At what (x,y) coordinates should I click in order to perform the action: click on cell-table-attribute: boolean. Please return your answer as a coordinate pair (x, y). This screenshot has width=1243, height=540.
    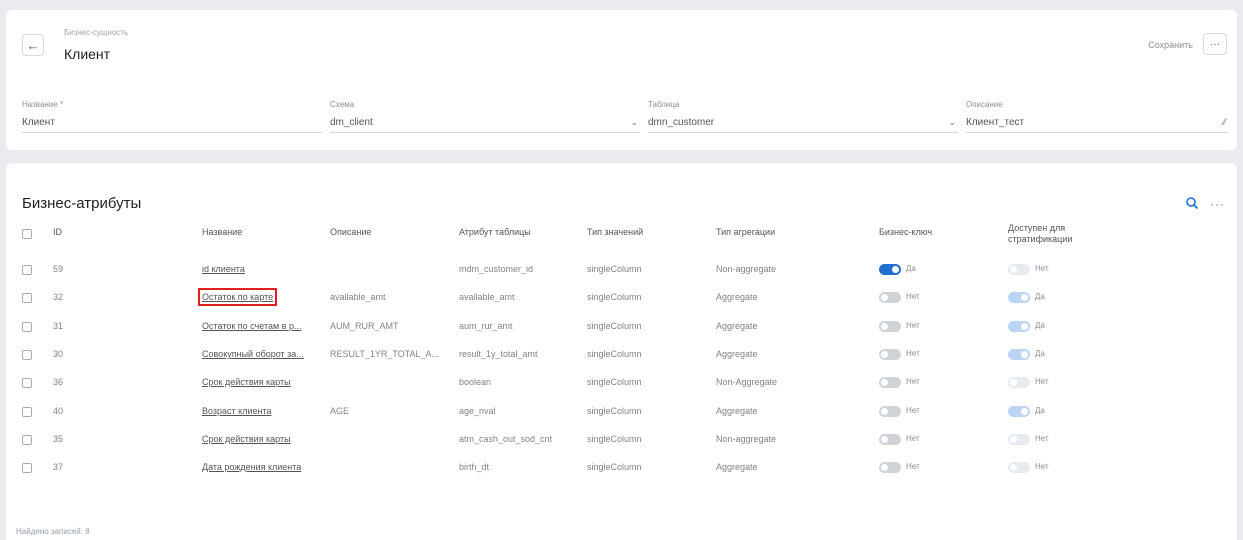
    Looking at the image, I should click on (475, 382).